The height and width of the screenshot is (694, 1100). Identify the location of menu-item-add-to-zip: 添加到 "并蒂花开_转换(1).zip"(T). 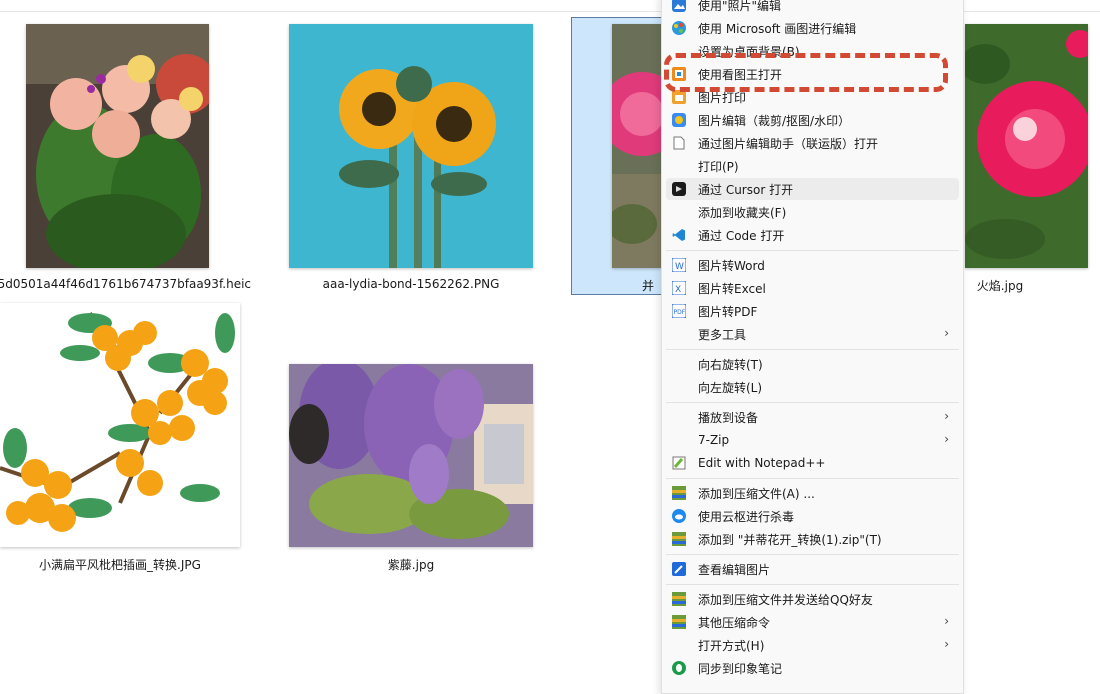
(812, 539).